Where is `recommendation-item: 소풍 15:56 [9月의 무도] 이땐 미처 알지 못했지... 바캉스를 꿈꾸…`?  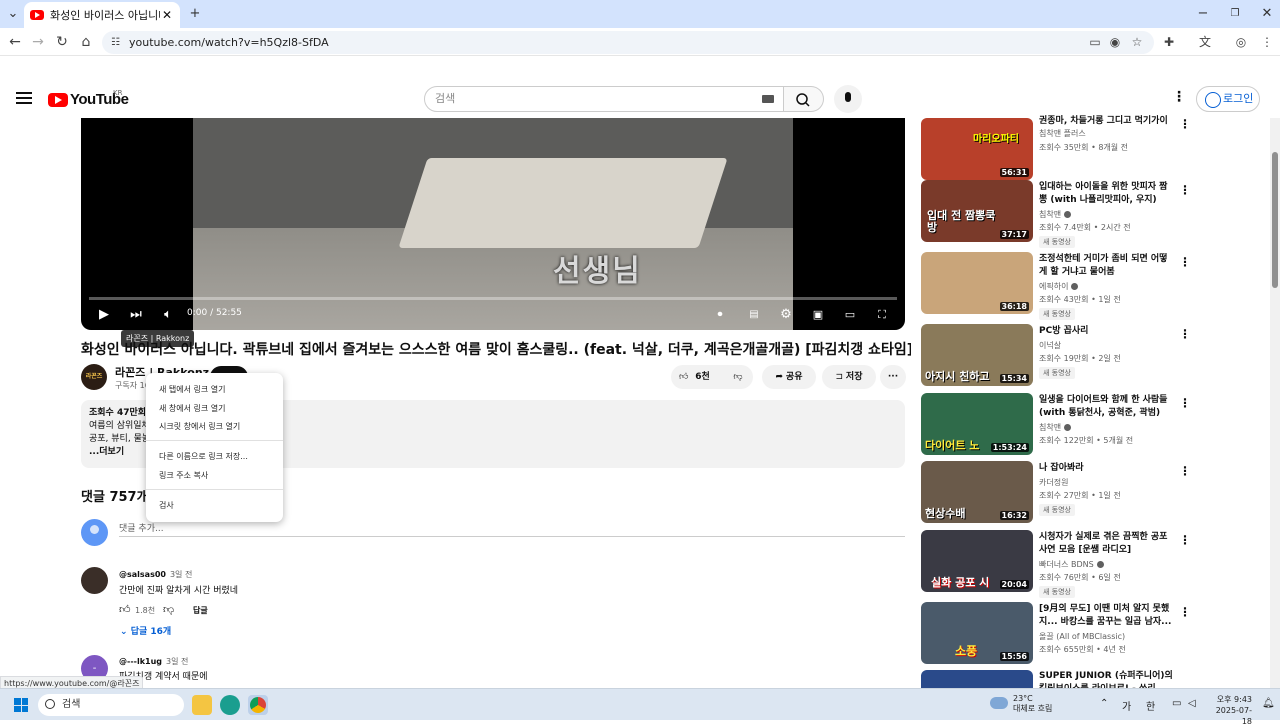 recommendation-item: 소풍 15:56 [9月의 무도] 이땐 미처 알지 못했지... 바캉스를 꿈꾸… is located at coordinates (1061, 634).